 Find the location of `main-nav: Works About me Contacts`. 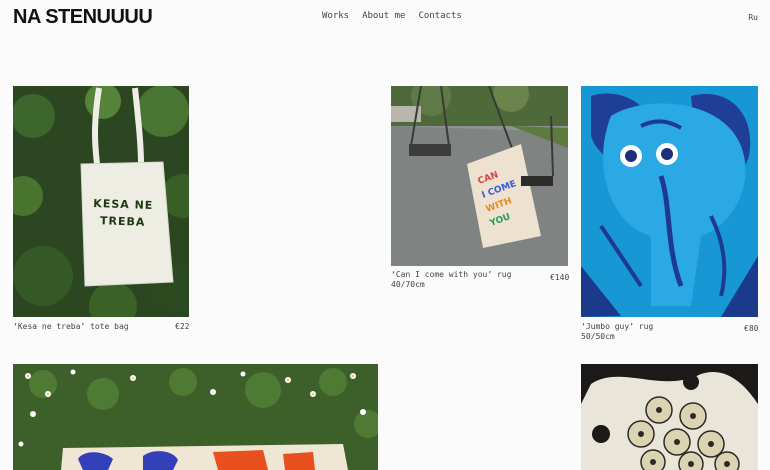

main-nav: Works About me Contacts is located at coordinates (392, 16).